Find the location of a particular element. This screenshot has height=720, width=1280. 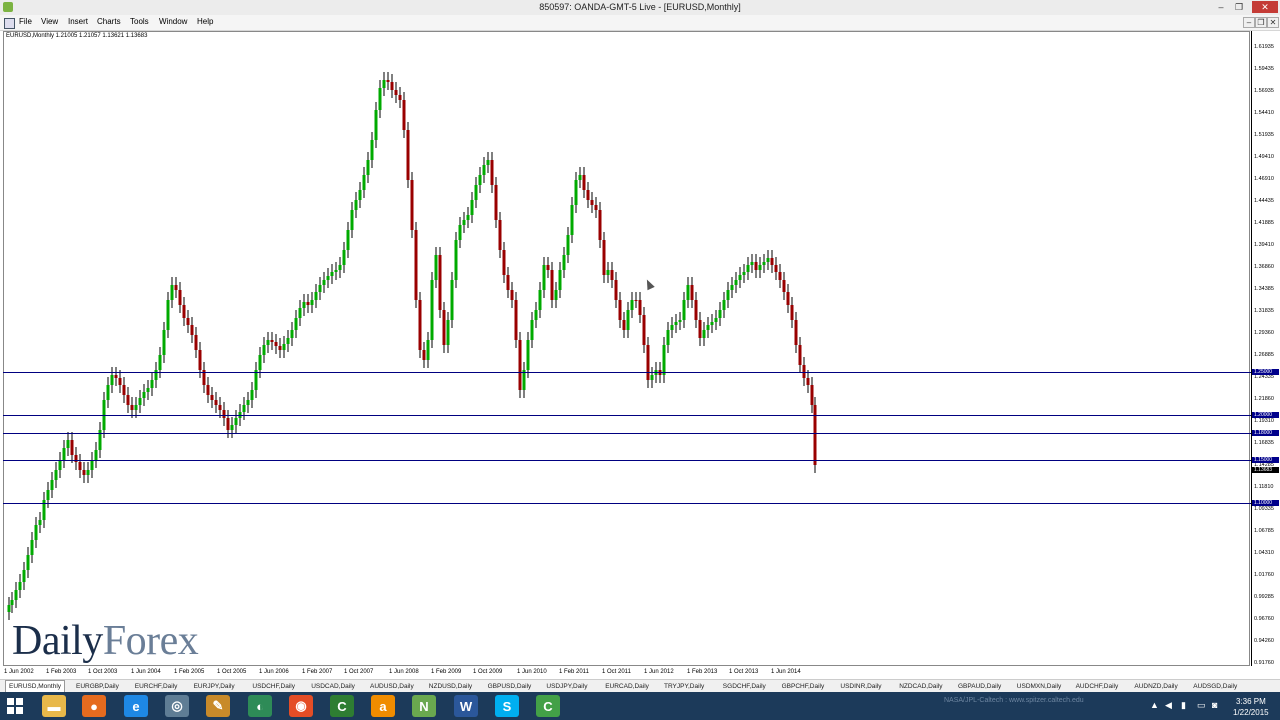

chart-tab: GBPUSD,Daily is located at coordinates (510, 686).